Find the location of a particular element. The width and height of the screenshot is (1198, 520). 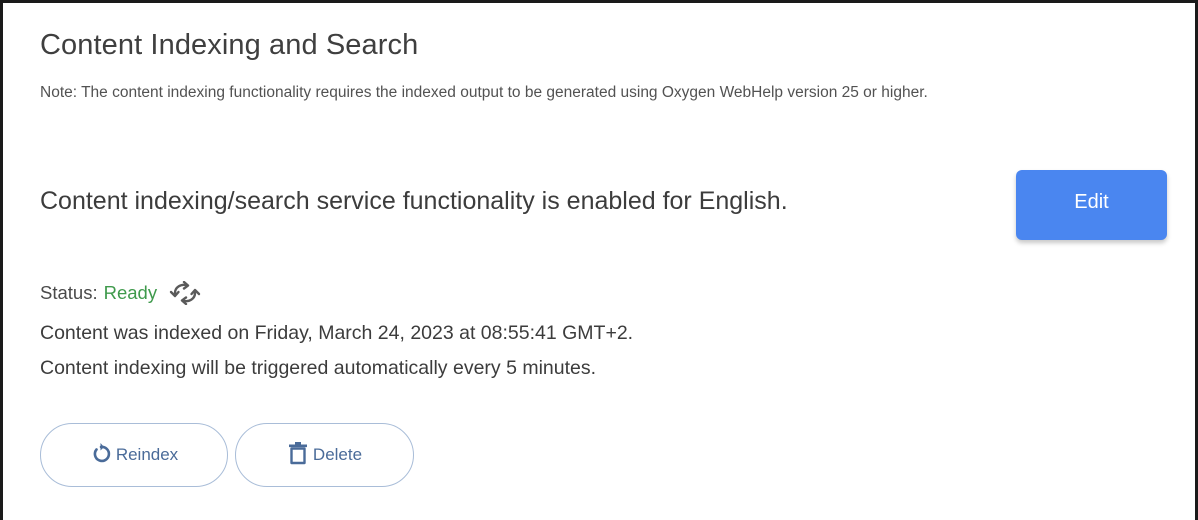

reindex-button: Reindex is located at coordinates (134, 455).